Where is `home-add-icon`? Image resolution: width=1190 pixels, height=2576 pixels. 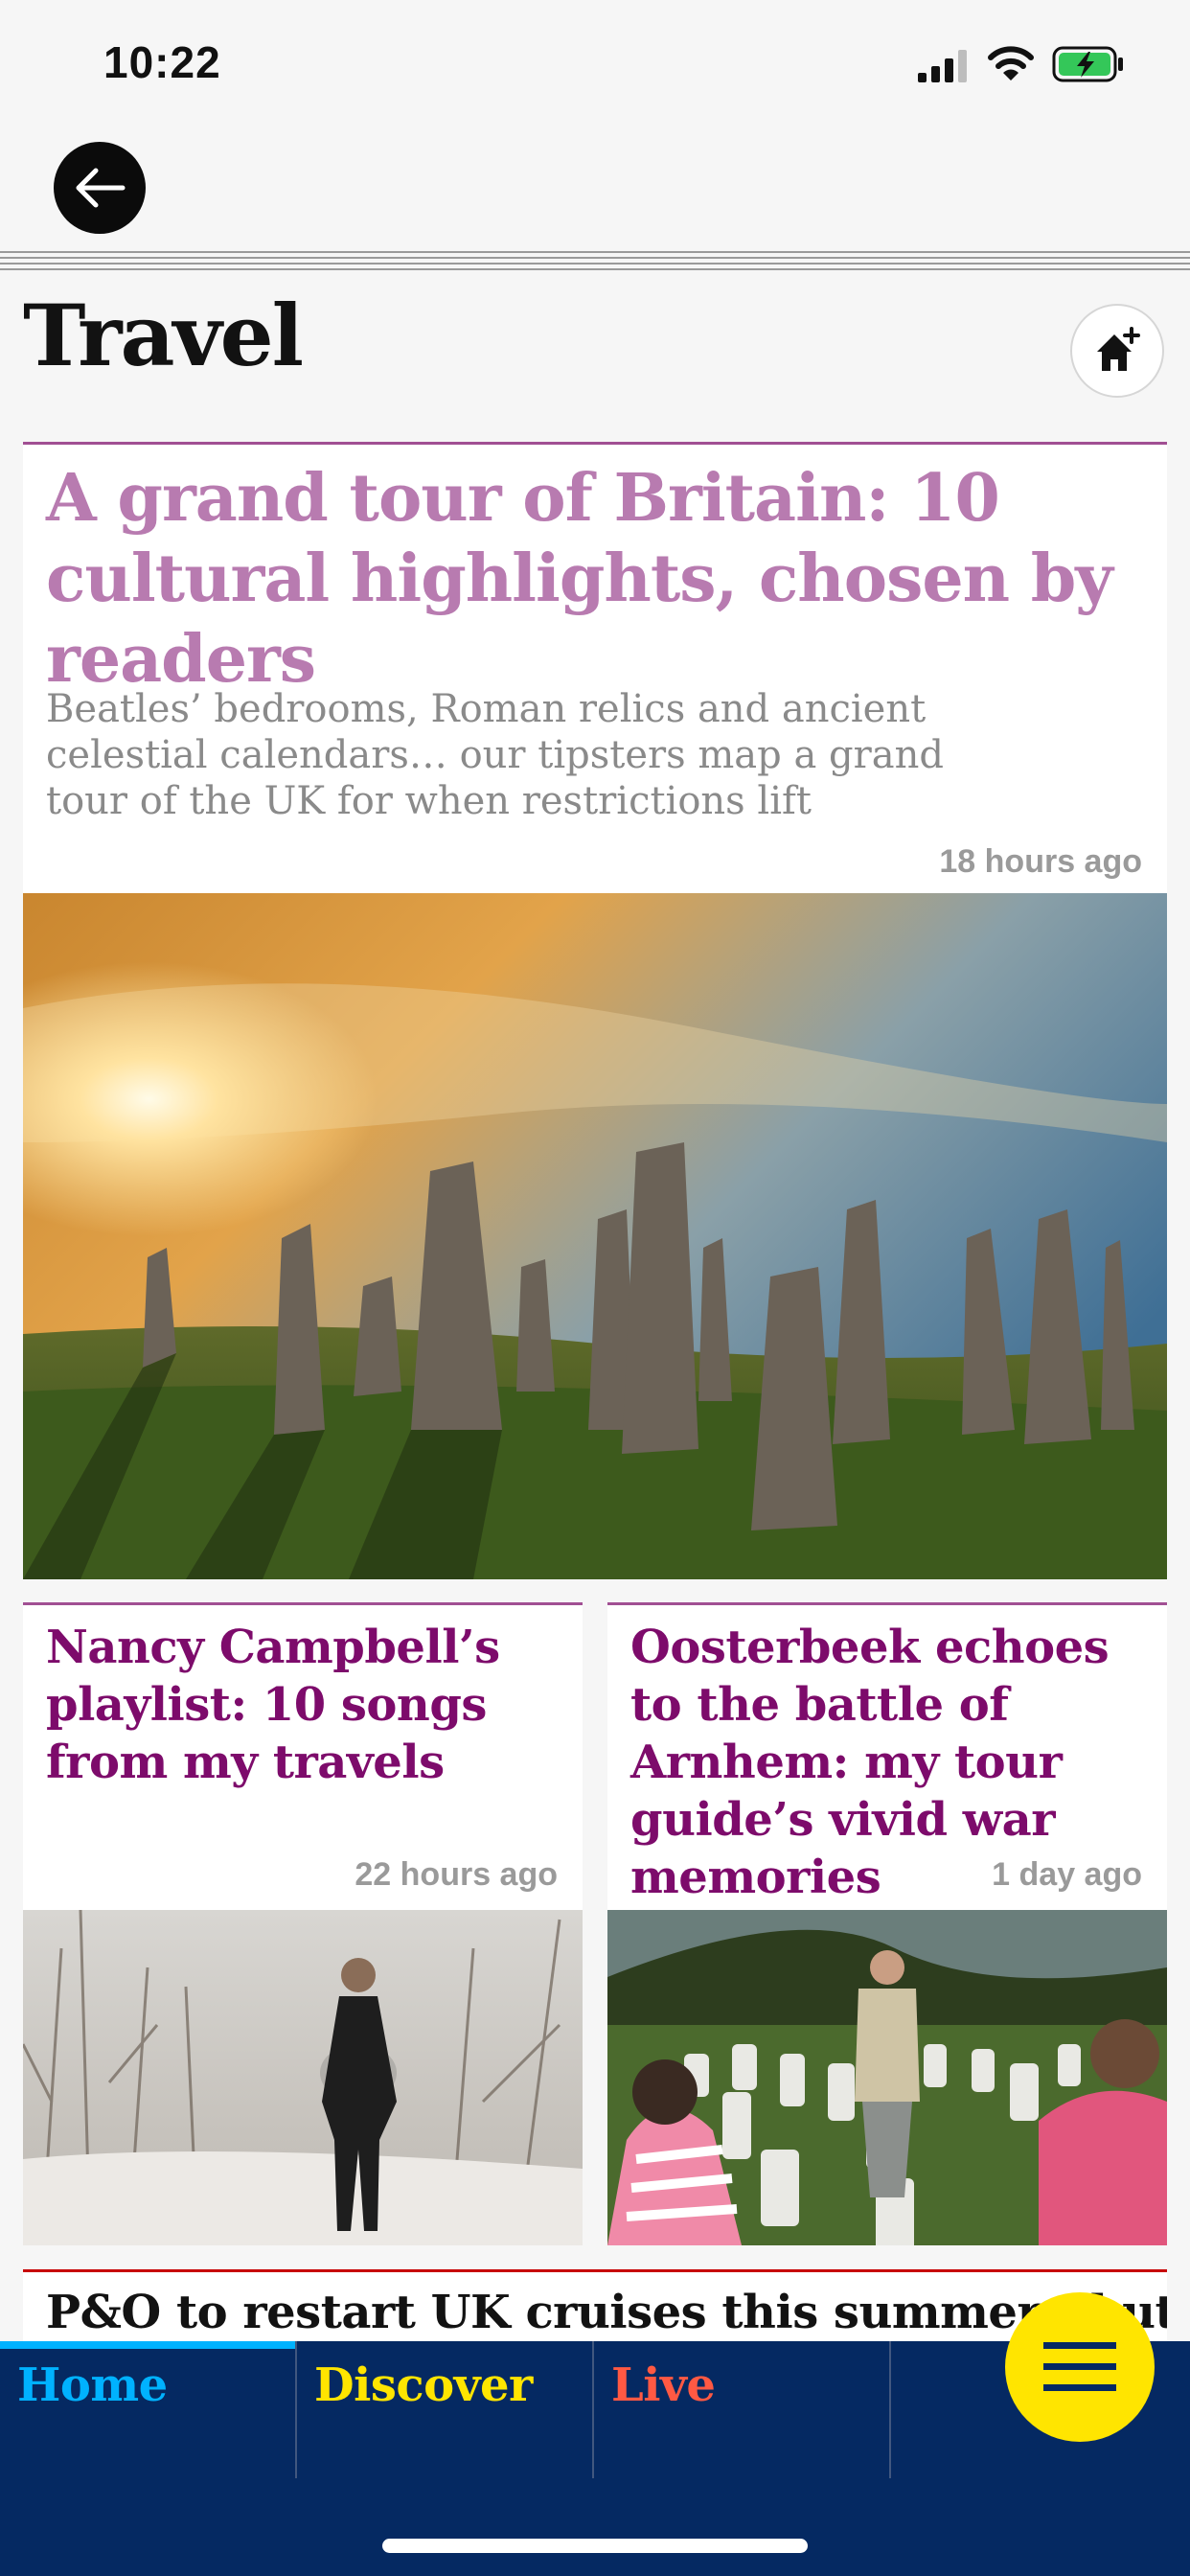
home-add-icon is located at coordinates (1119, 349).